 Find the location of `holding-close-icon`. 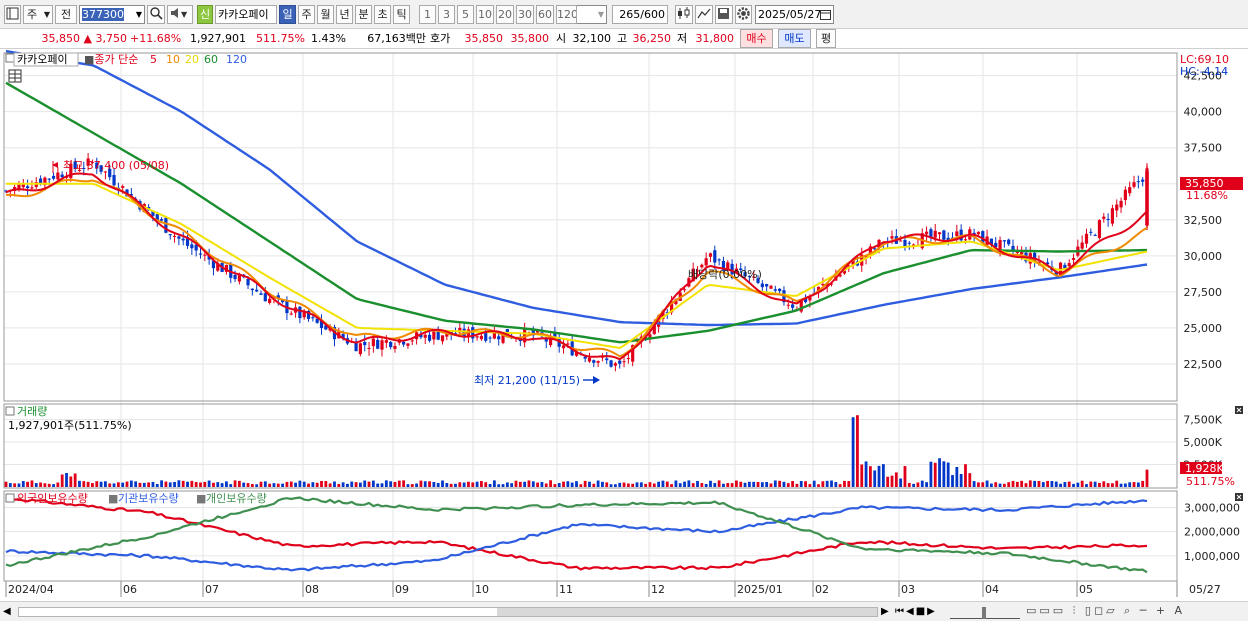

holding-close-icon is located at coordinates (1239, 497).